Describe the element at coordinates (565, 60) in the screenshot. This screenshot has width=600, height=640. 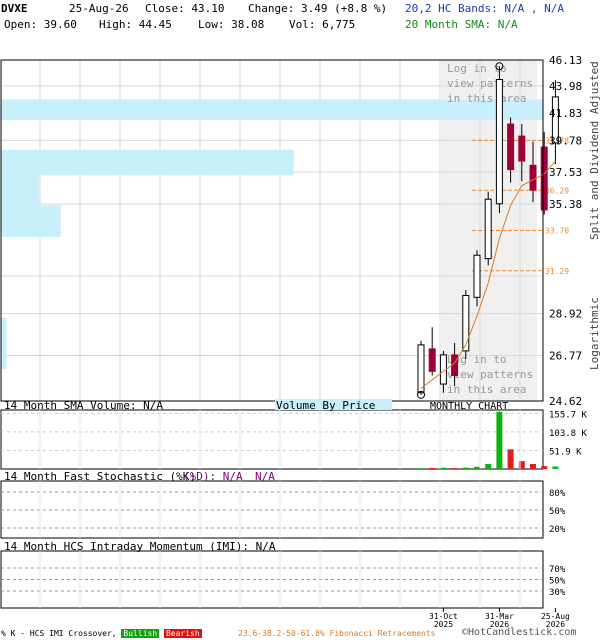
I see `y-tick-label: 46.13` at that location.